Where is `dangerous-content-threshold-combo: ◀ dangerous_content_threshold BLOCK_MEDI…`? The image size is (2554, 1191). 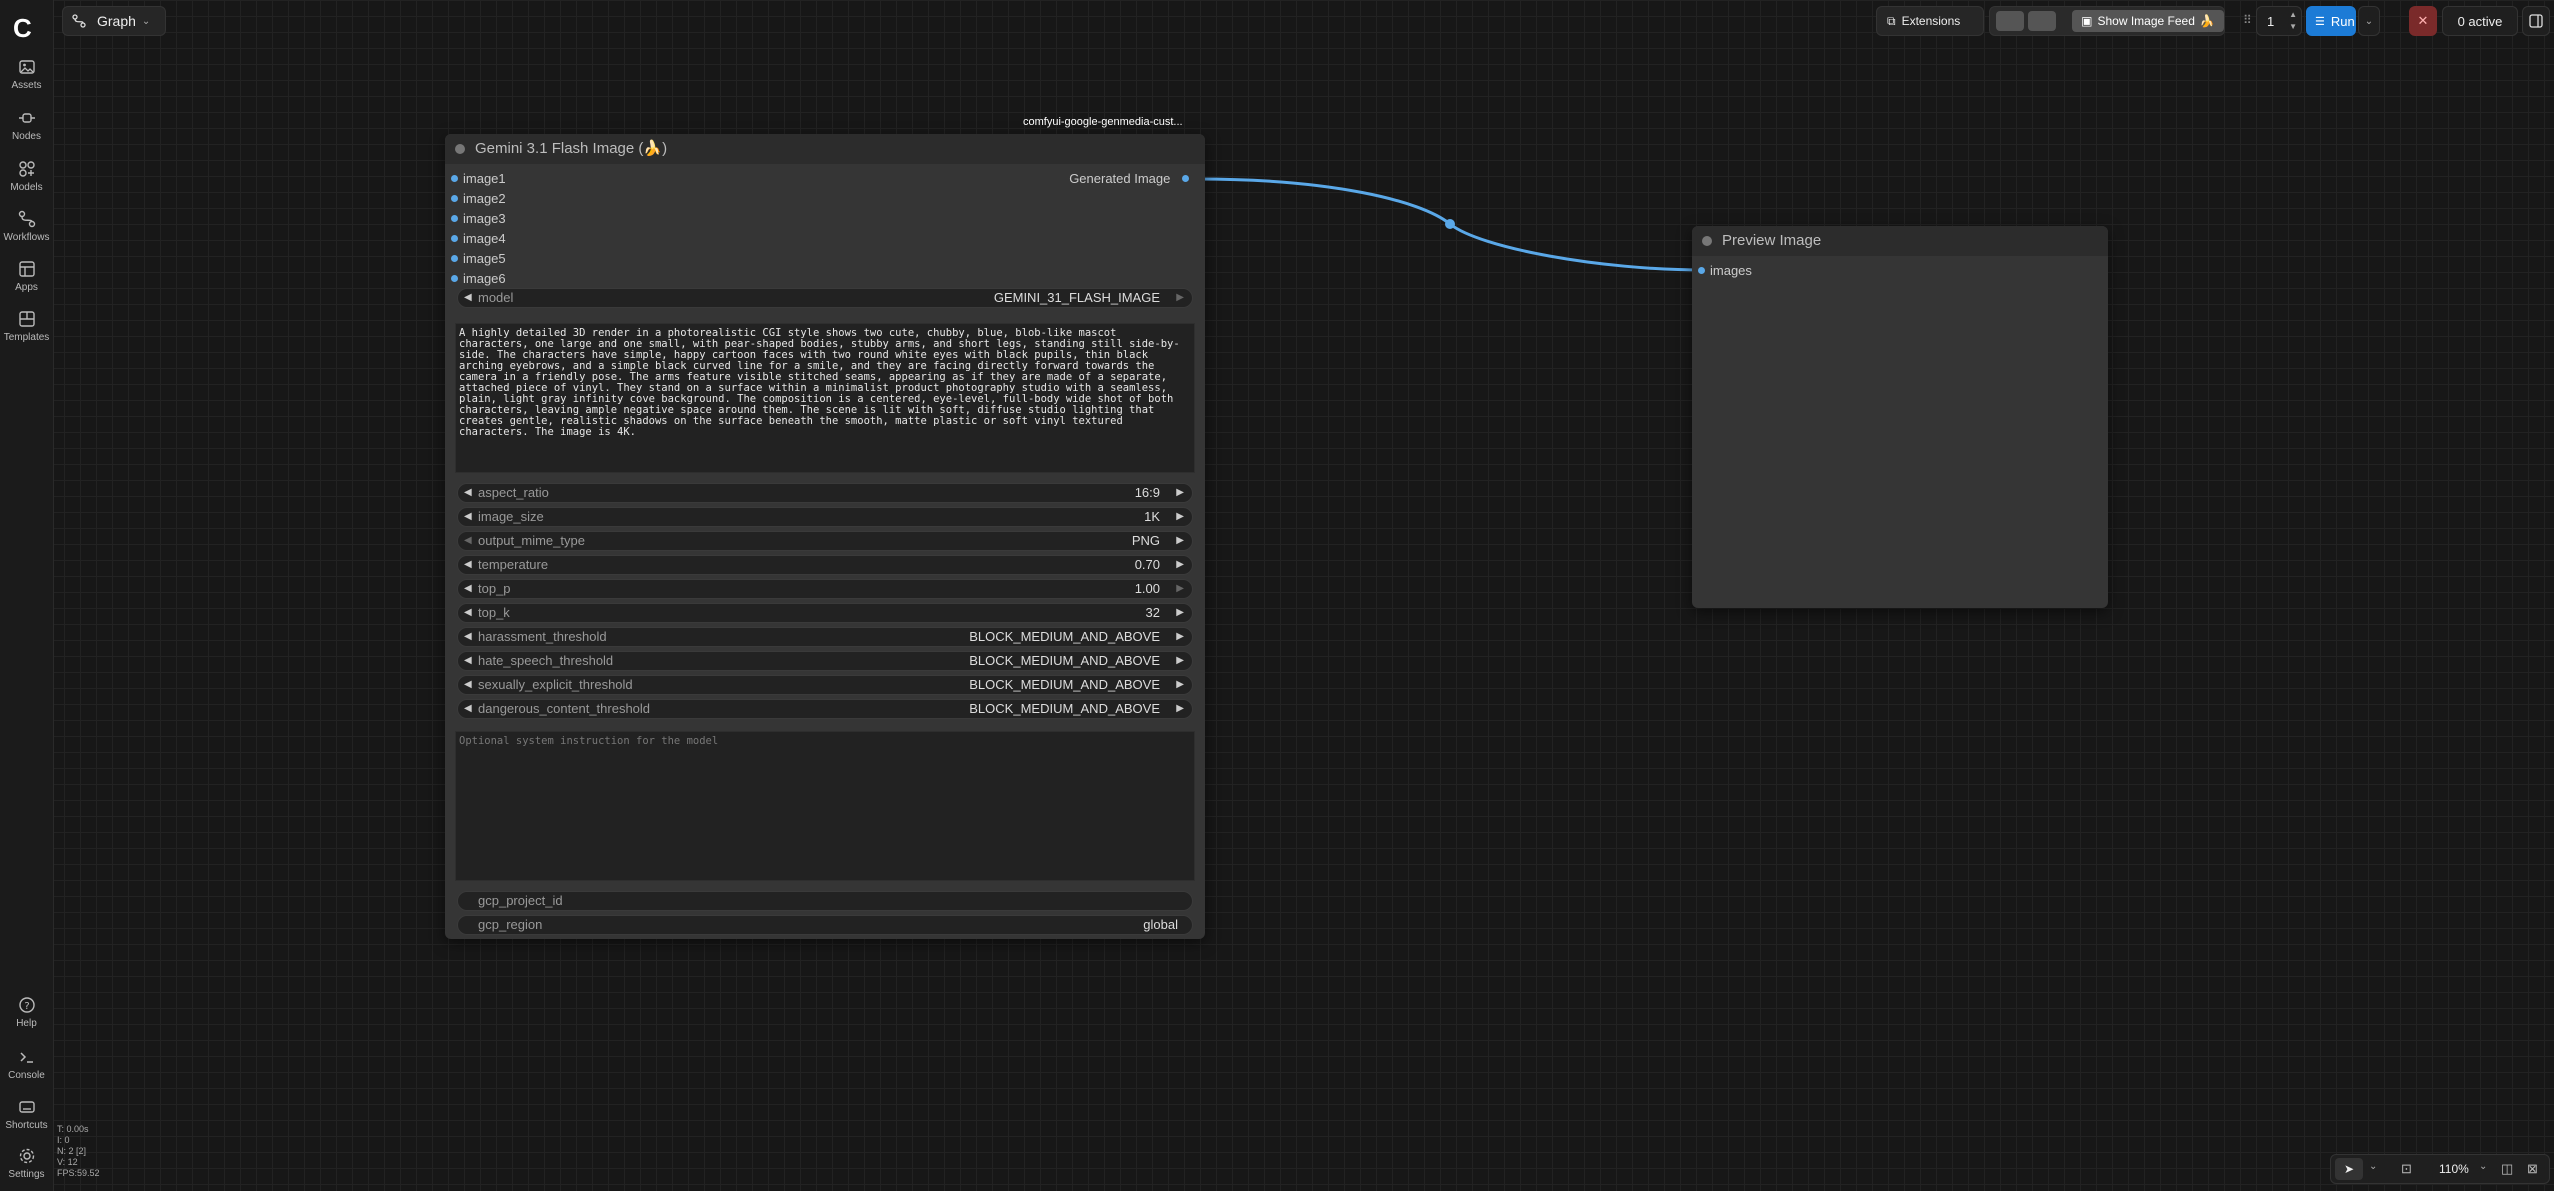 dangerous-content-threshold-combo: ◀ dangerous_content_threshold BLOCK_MEDI… is located at coordinates (825, 709).